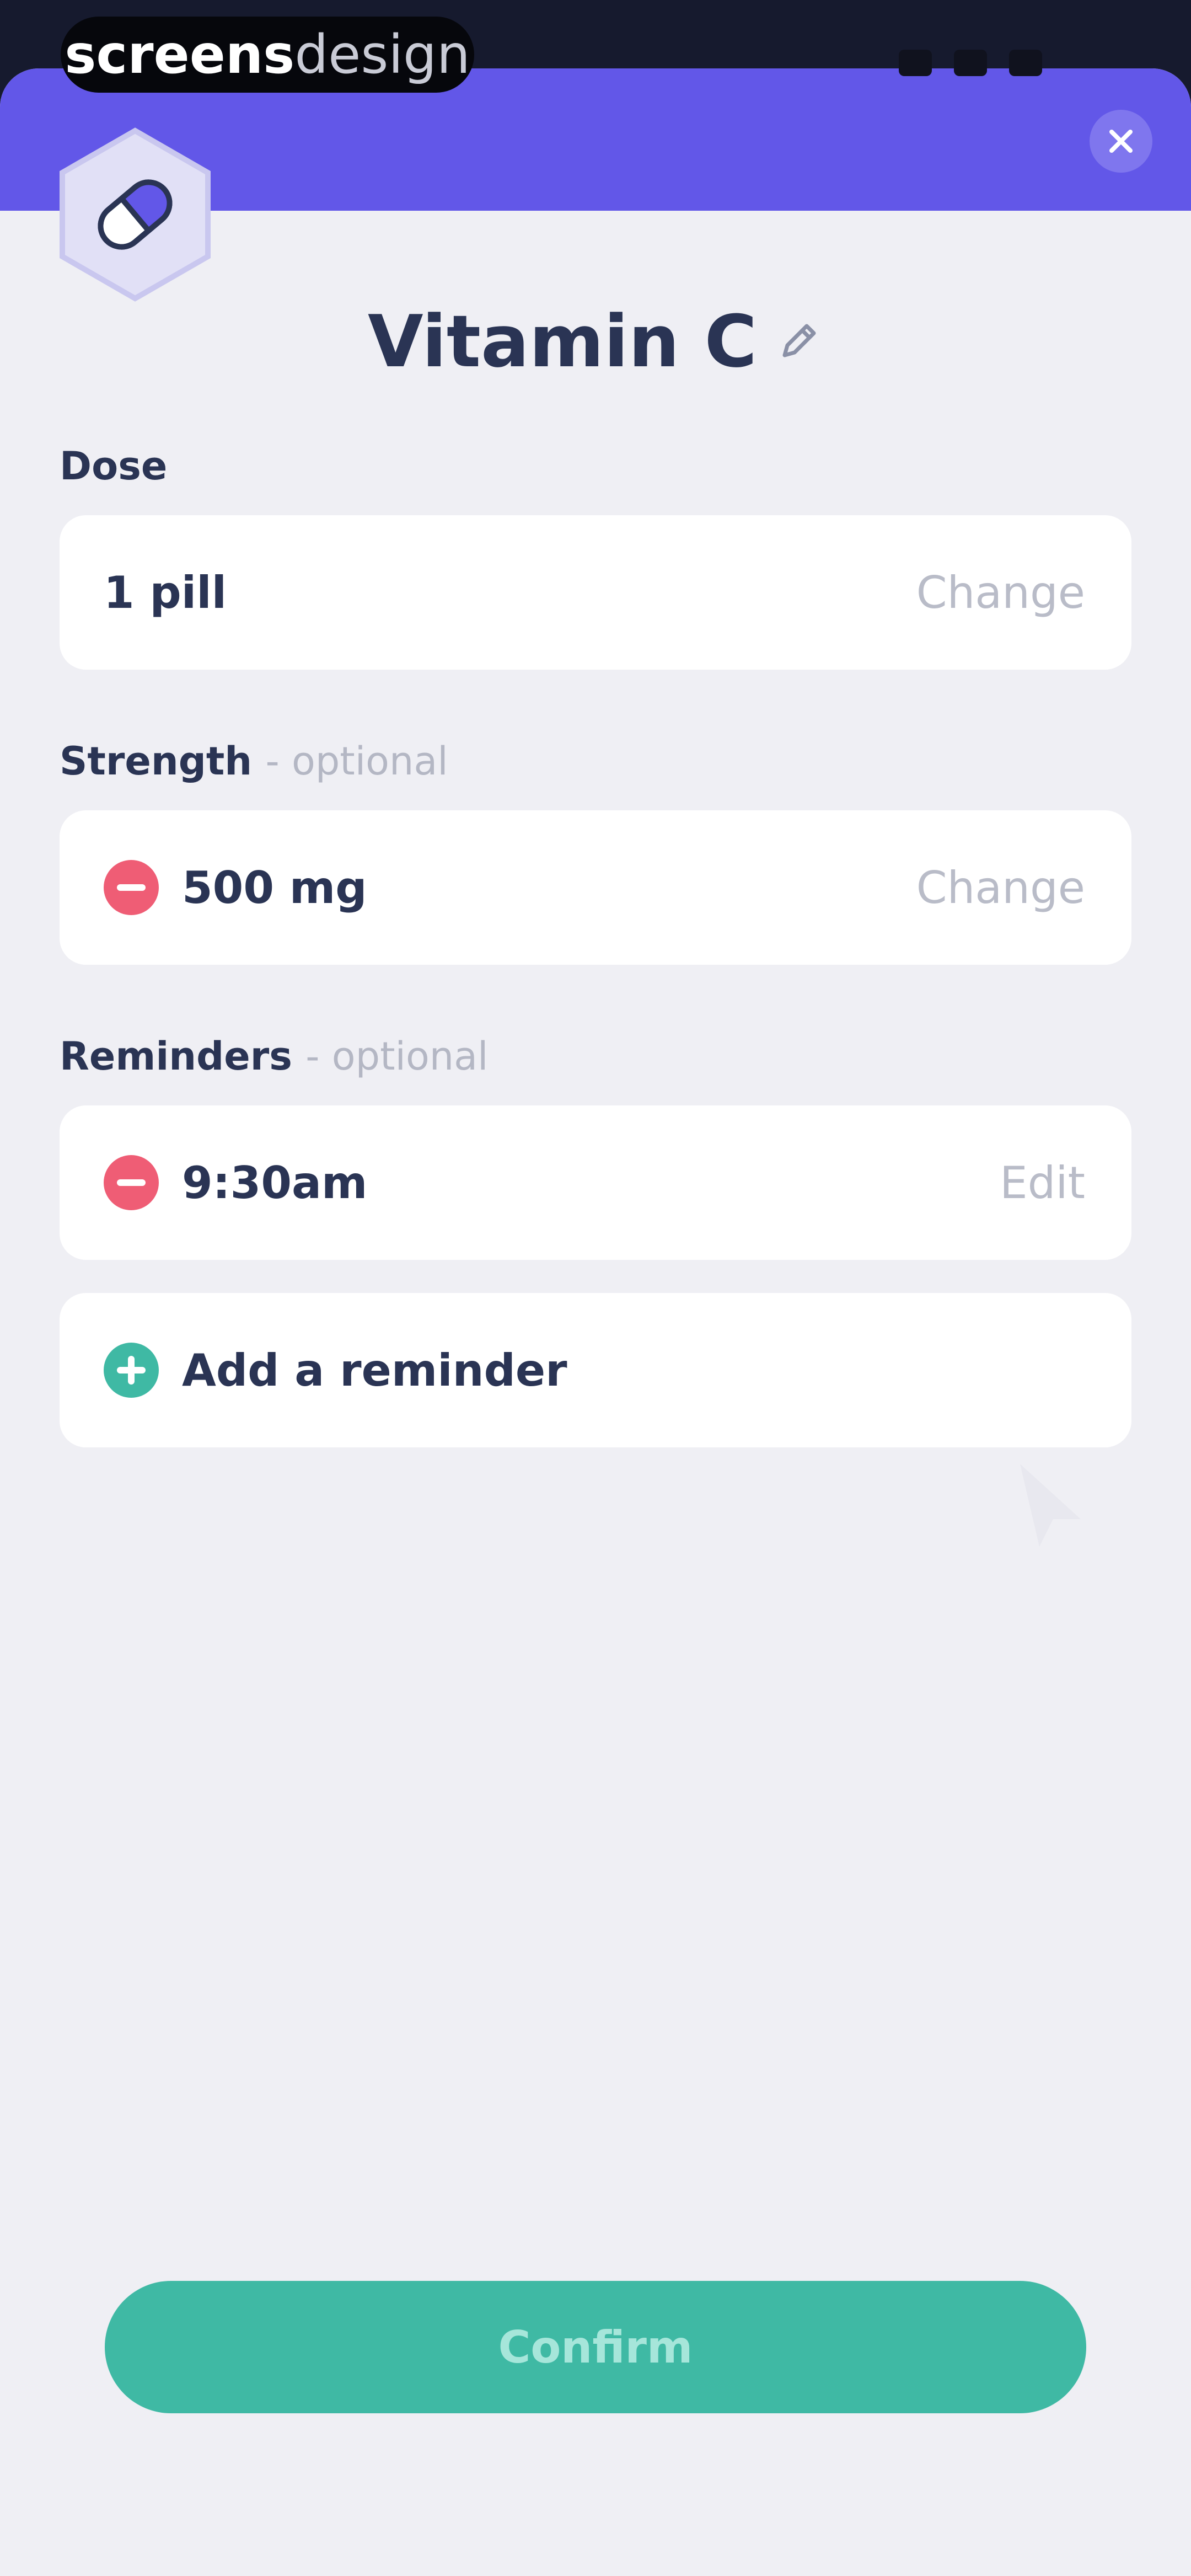 The height and width of the screenshot is (2576, 1191). Describe the element at coordinates (157, 761) in the screenshot. I see `strength-label-text: Strength` at that location.